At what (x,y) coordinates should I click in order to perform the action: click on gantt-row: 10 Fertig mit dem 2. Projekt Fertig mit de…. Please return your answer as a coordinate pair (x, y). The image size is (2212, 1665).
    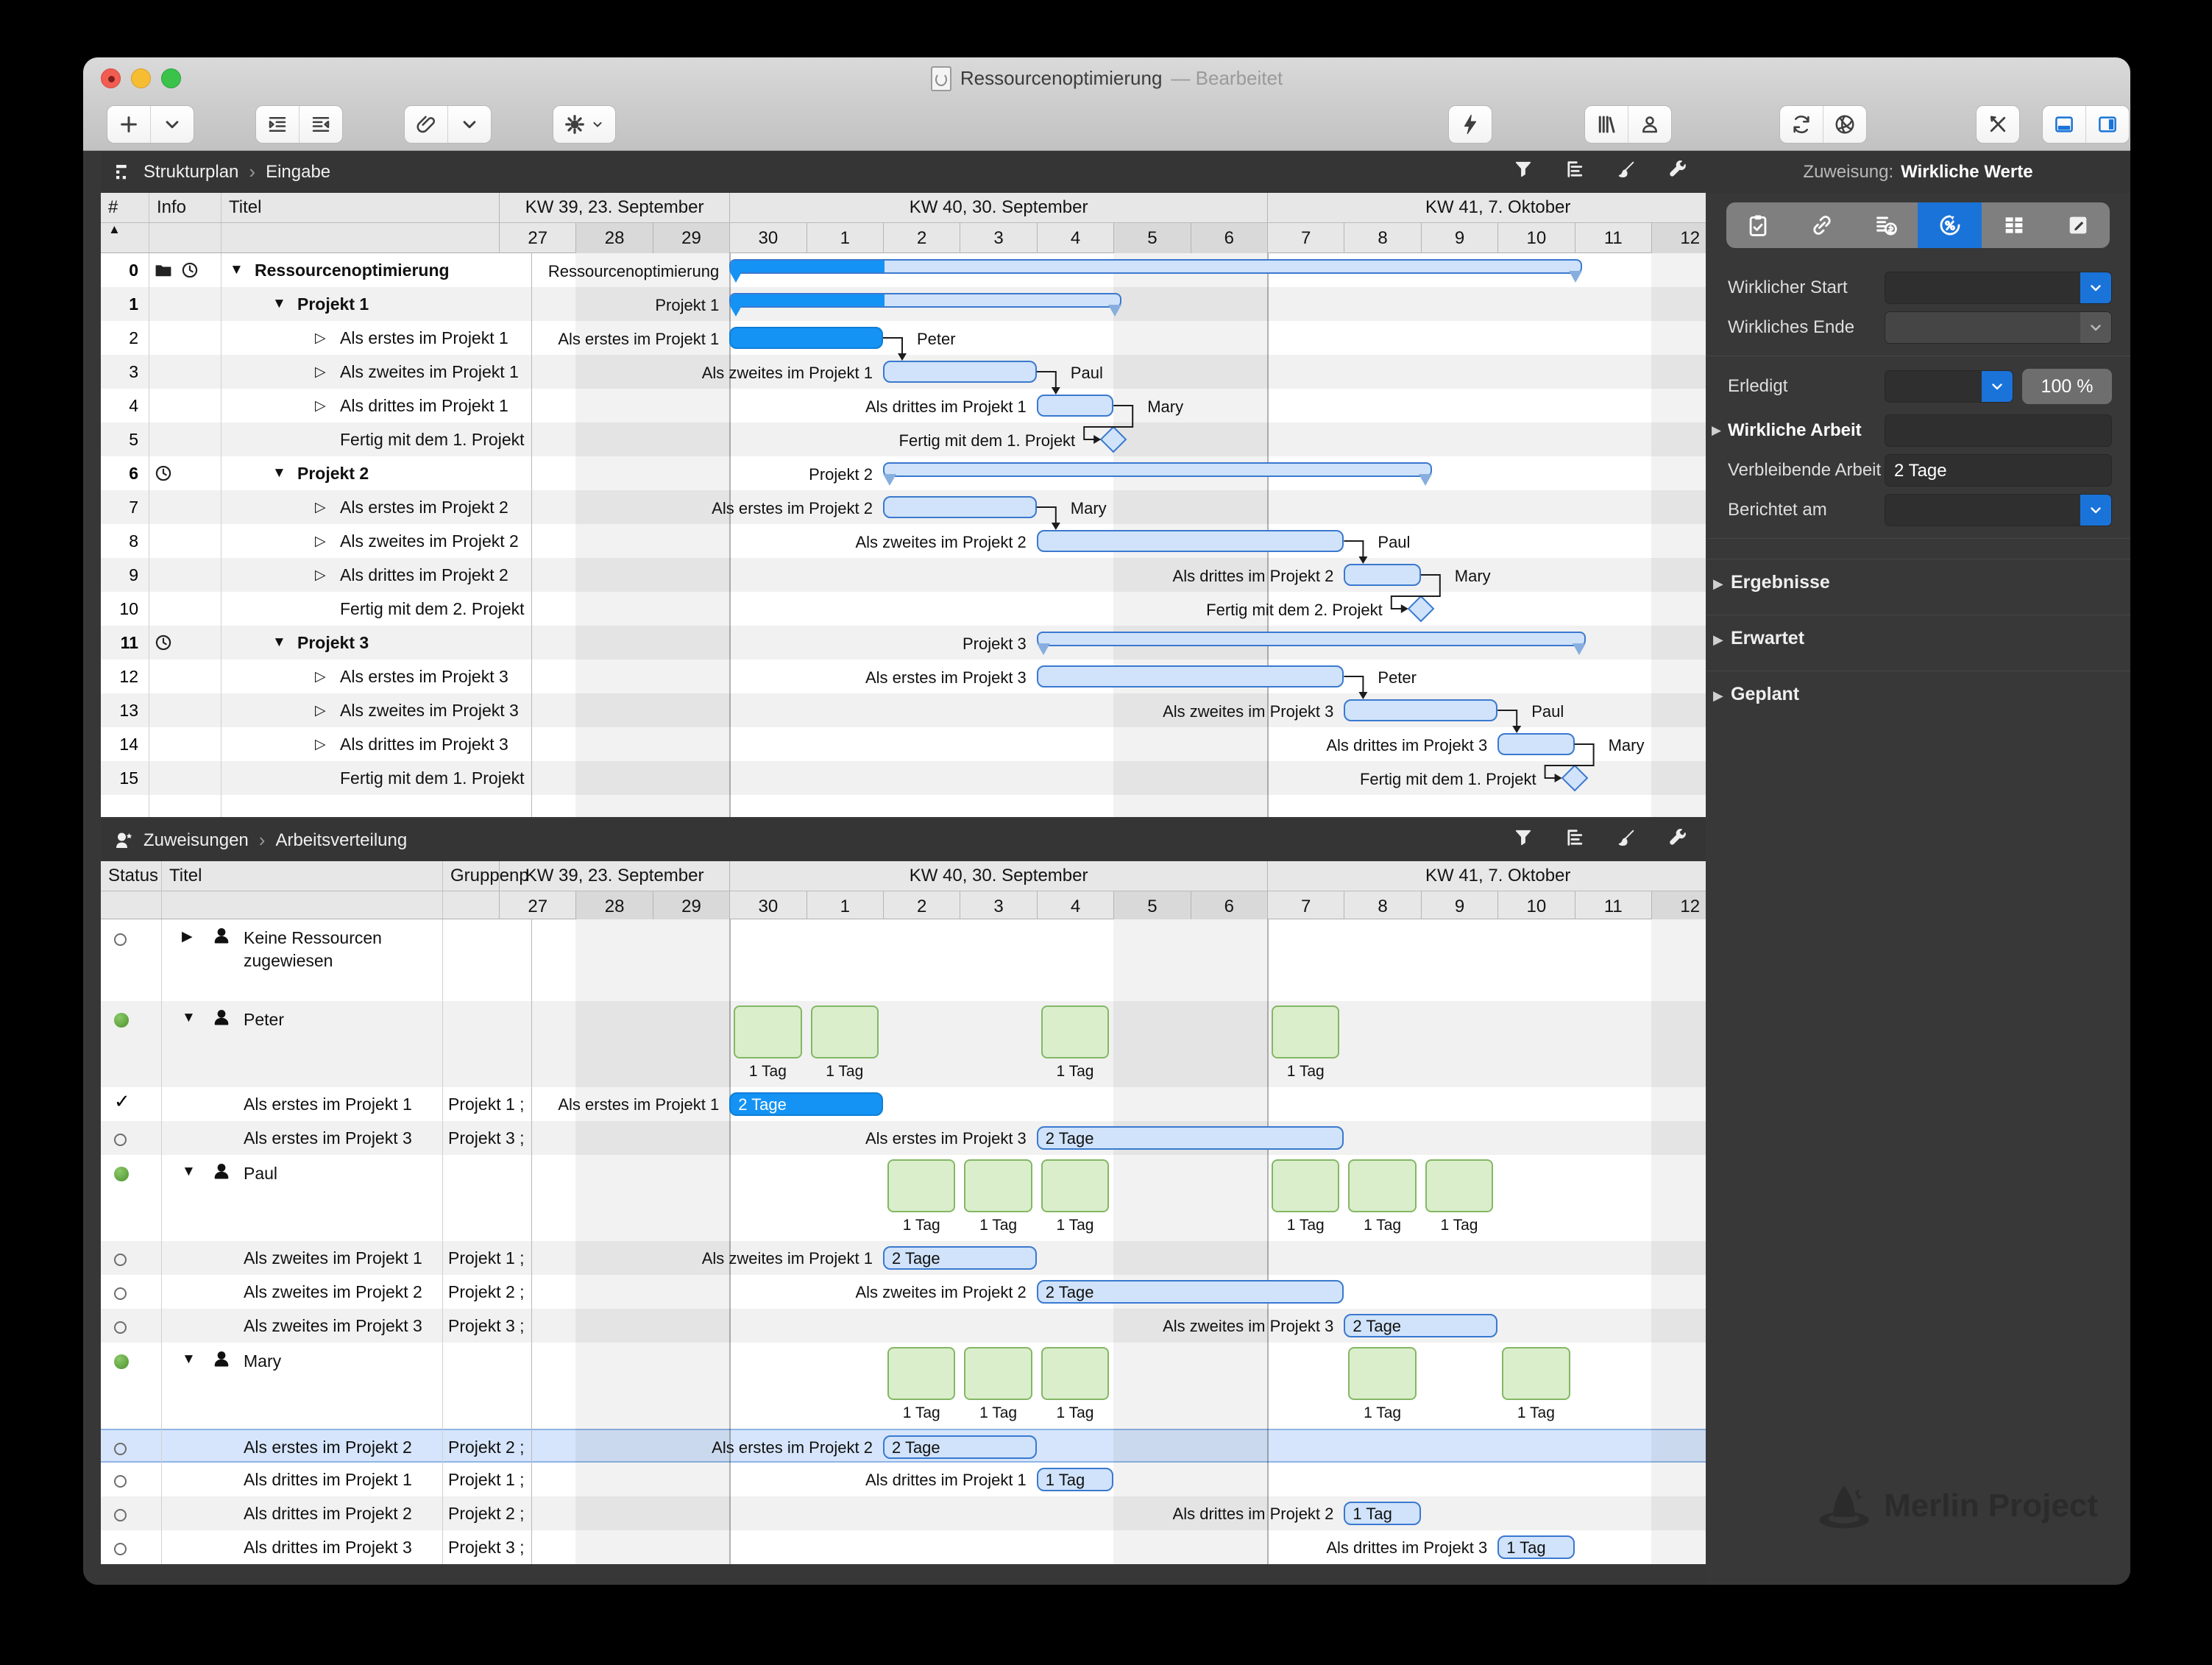
    Looking at the image, I should click on (904, 609).